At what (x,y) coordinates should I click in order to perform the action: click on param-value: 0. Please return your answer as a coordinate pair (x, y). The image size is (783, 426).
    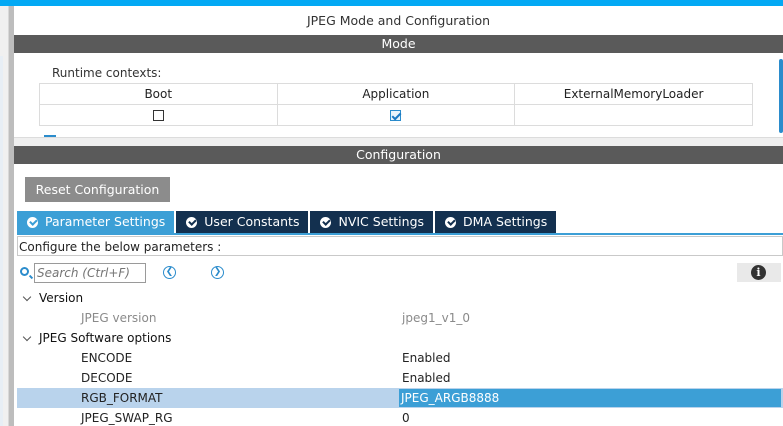
    Looking at the image, I should click on (406, 417).